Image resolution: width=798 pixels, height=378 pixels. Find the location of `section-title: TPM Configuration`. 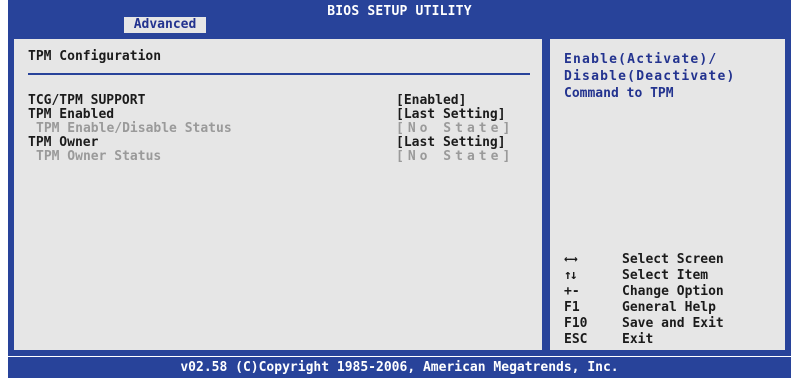

section-title: TPM Configuration is located at coordinates (95, 56).